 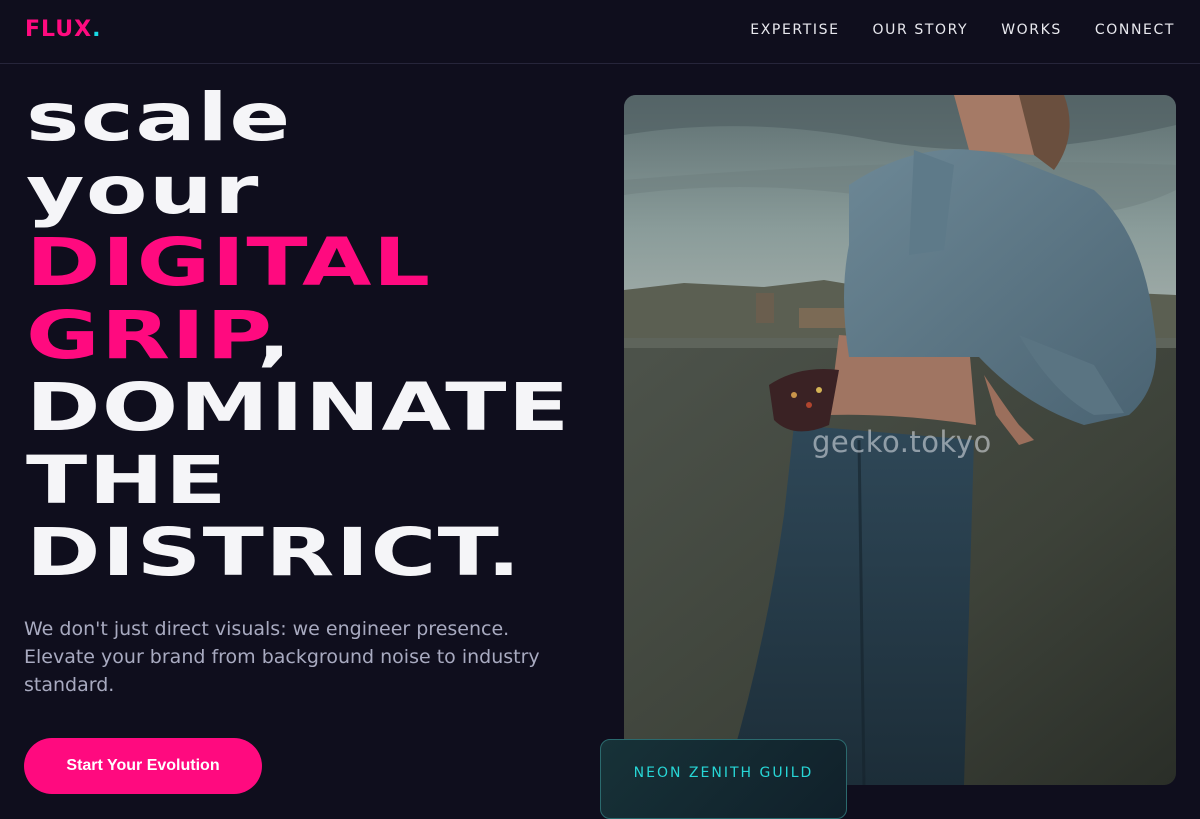 I want to click on site-header: FLUX. EXPERTISE OUR STORY WORKS CONNECT, so click(x=600, y=32).